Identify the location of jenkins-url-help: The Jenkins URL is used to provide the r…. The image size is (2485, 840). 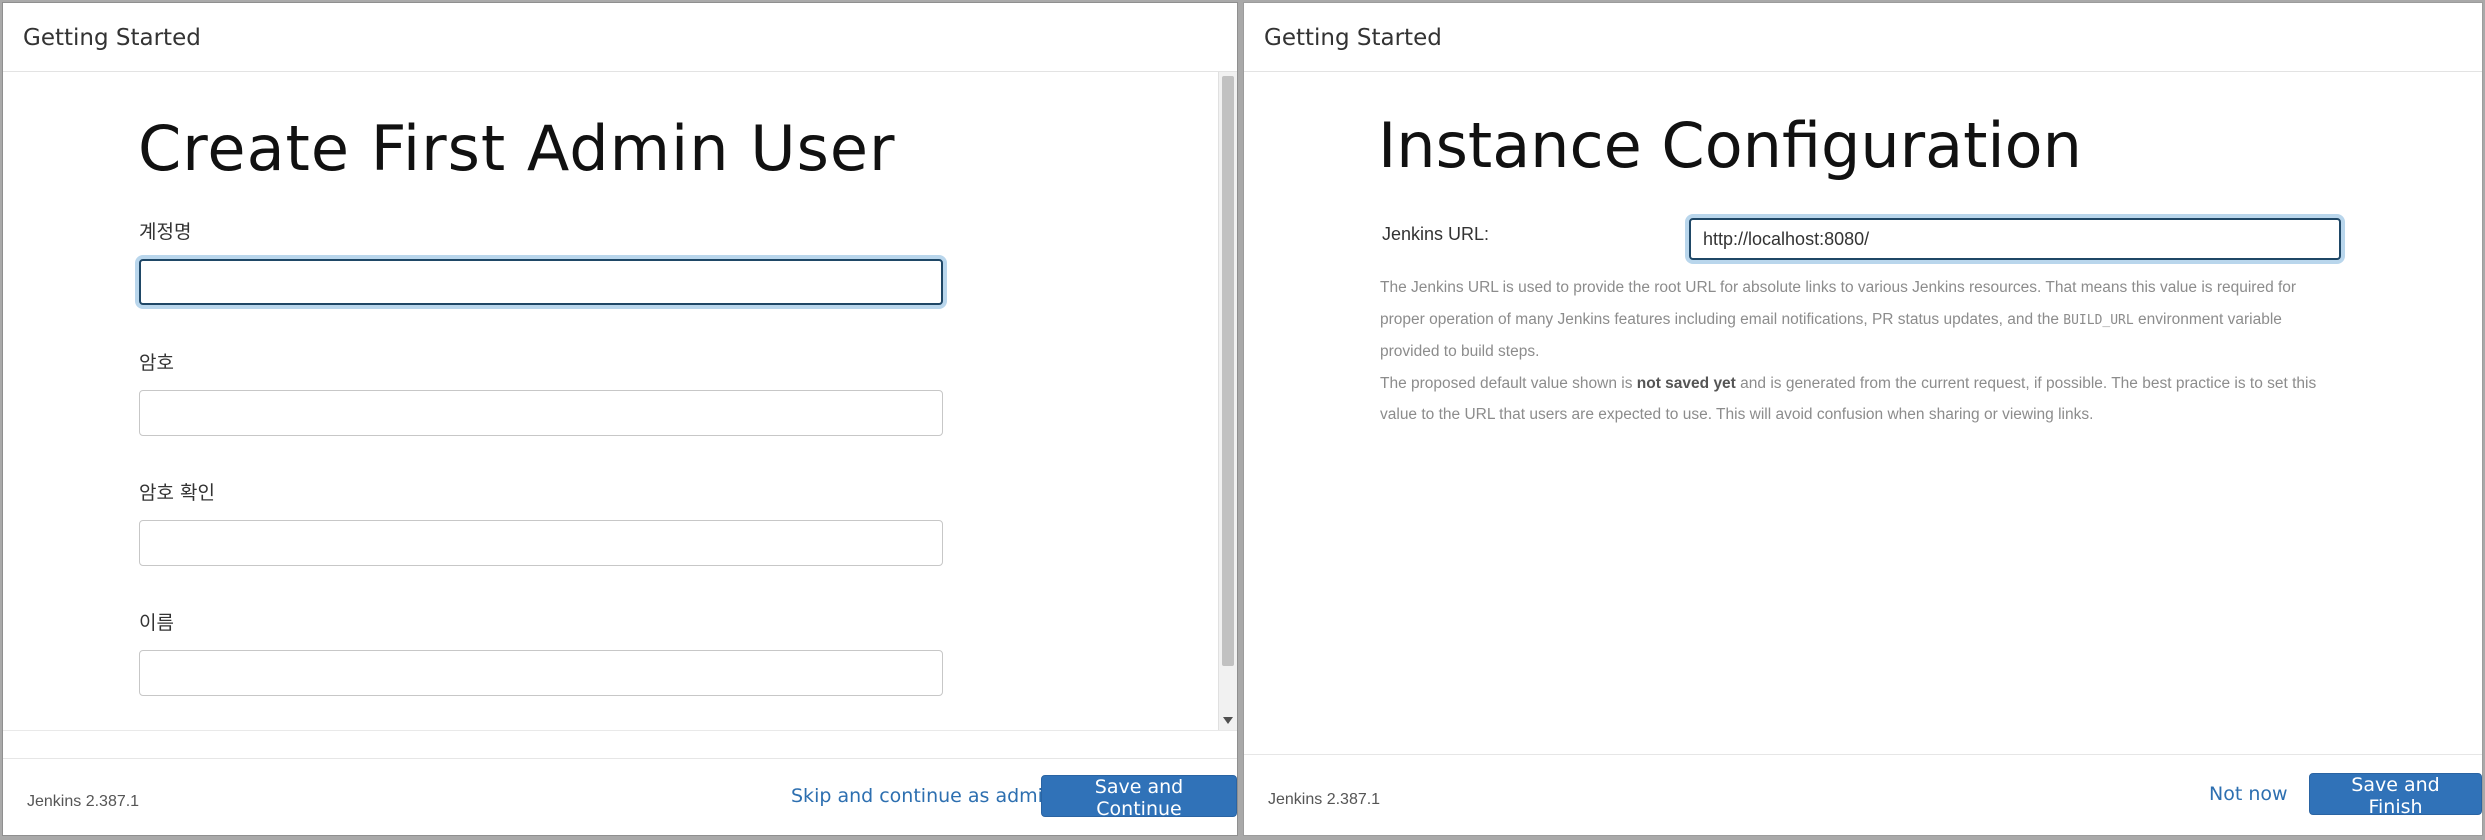
(1860, 351).